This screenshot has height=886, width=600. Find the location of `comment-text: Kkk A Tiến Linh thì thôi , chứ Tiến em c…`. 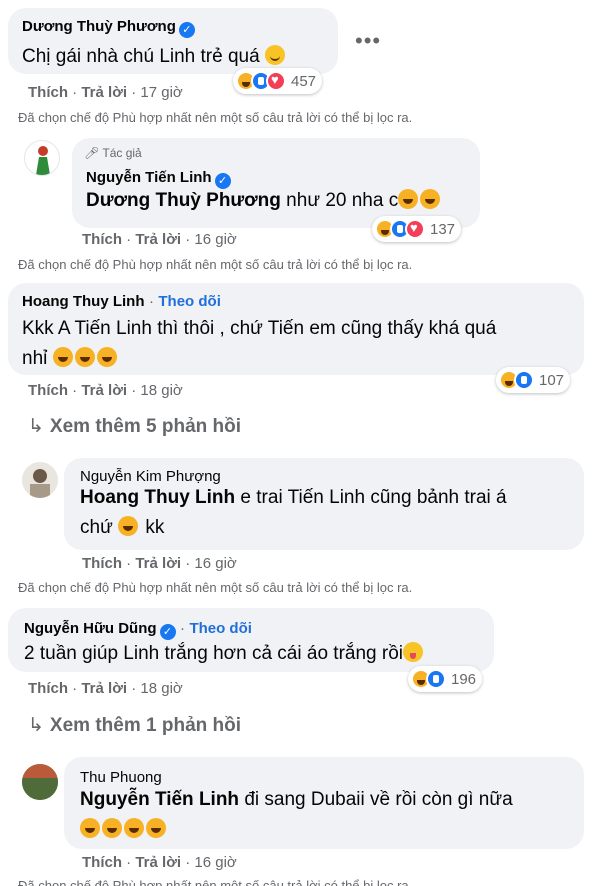

comment-text: Kkk A Tiến Linh thì thôi , chứ Tiến em c… is located at coordinates (259, 343).